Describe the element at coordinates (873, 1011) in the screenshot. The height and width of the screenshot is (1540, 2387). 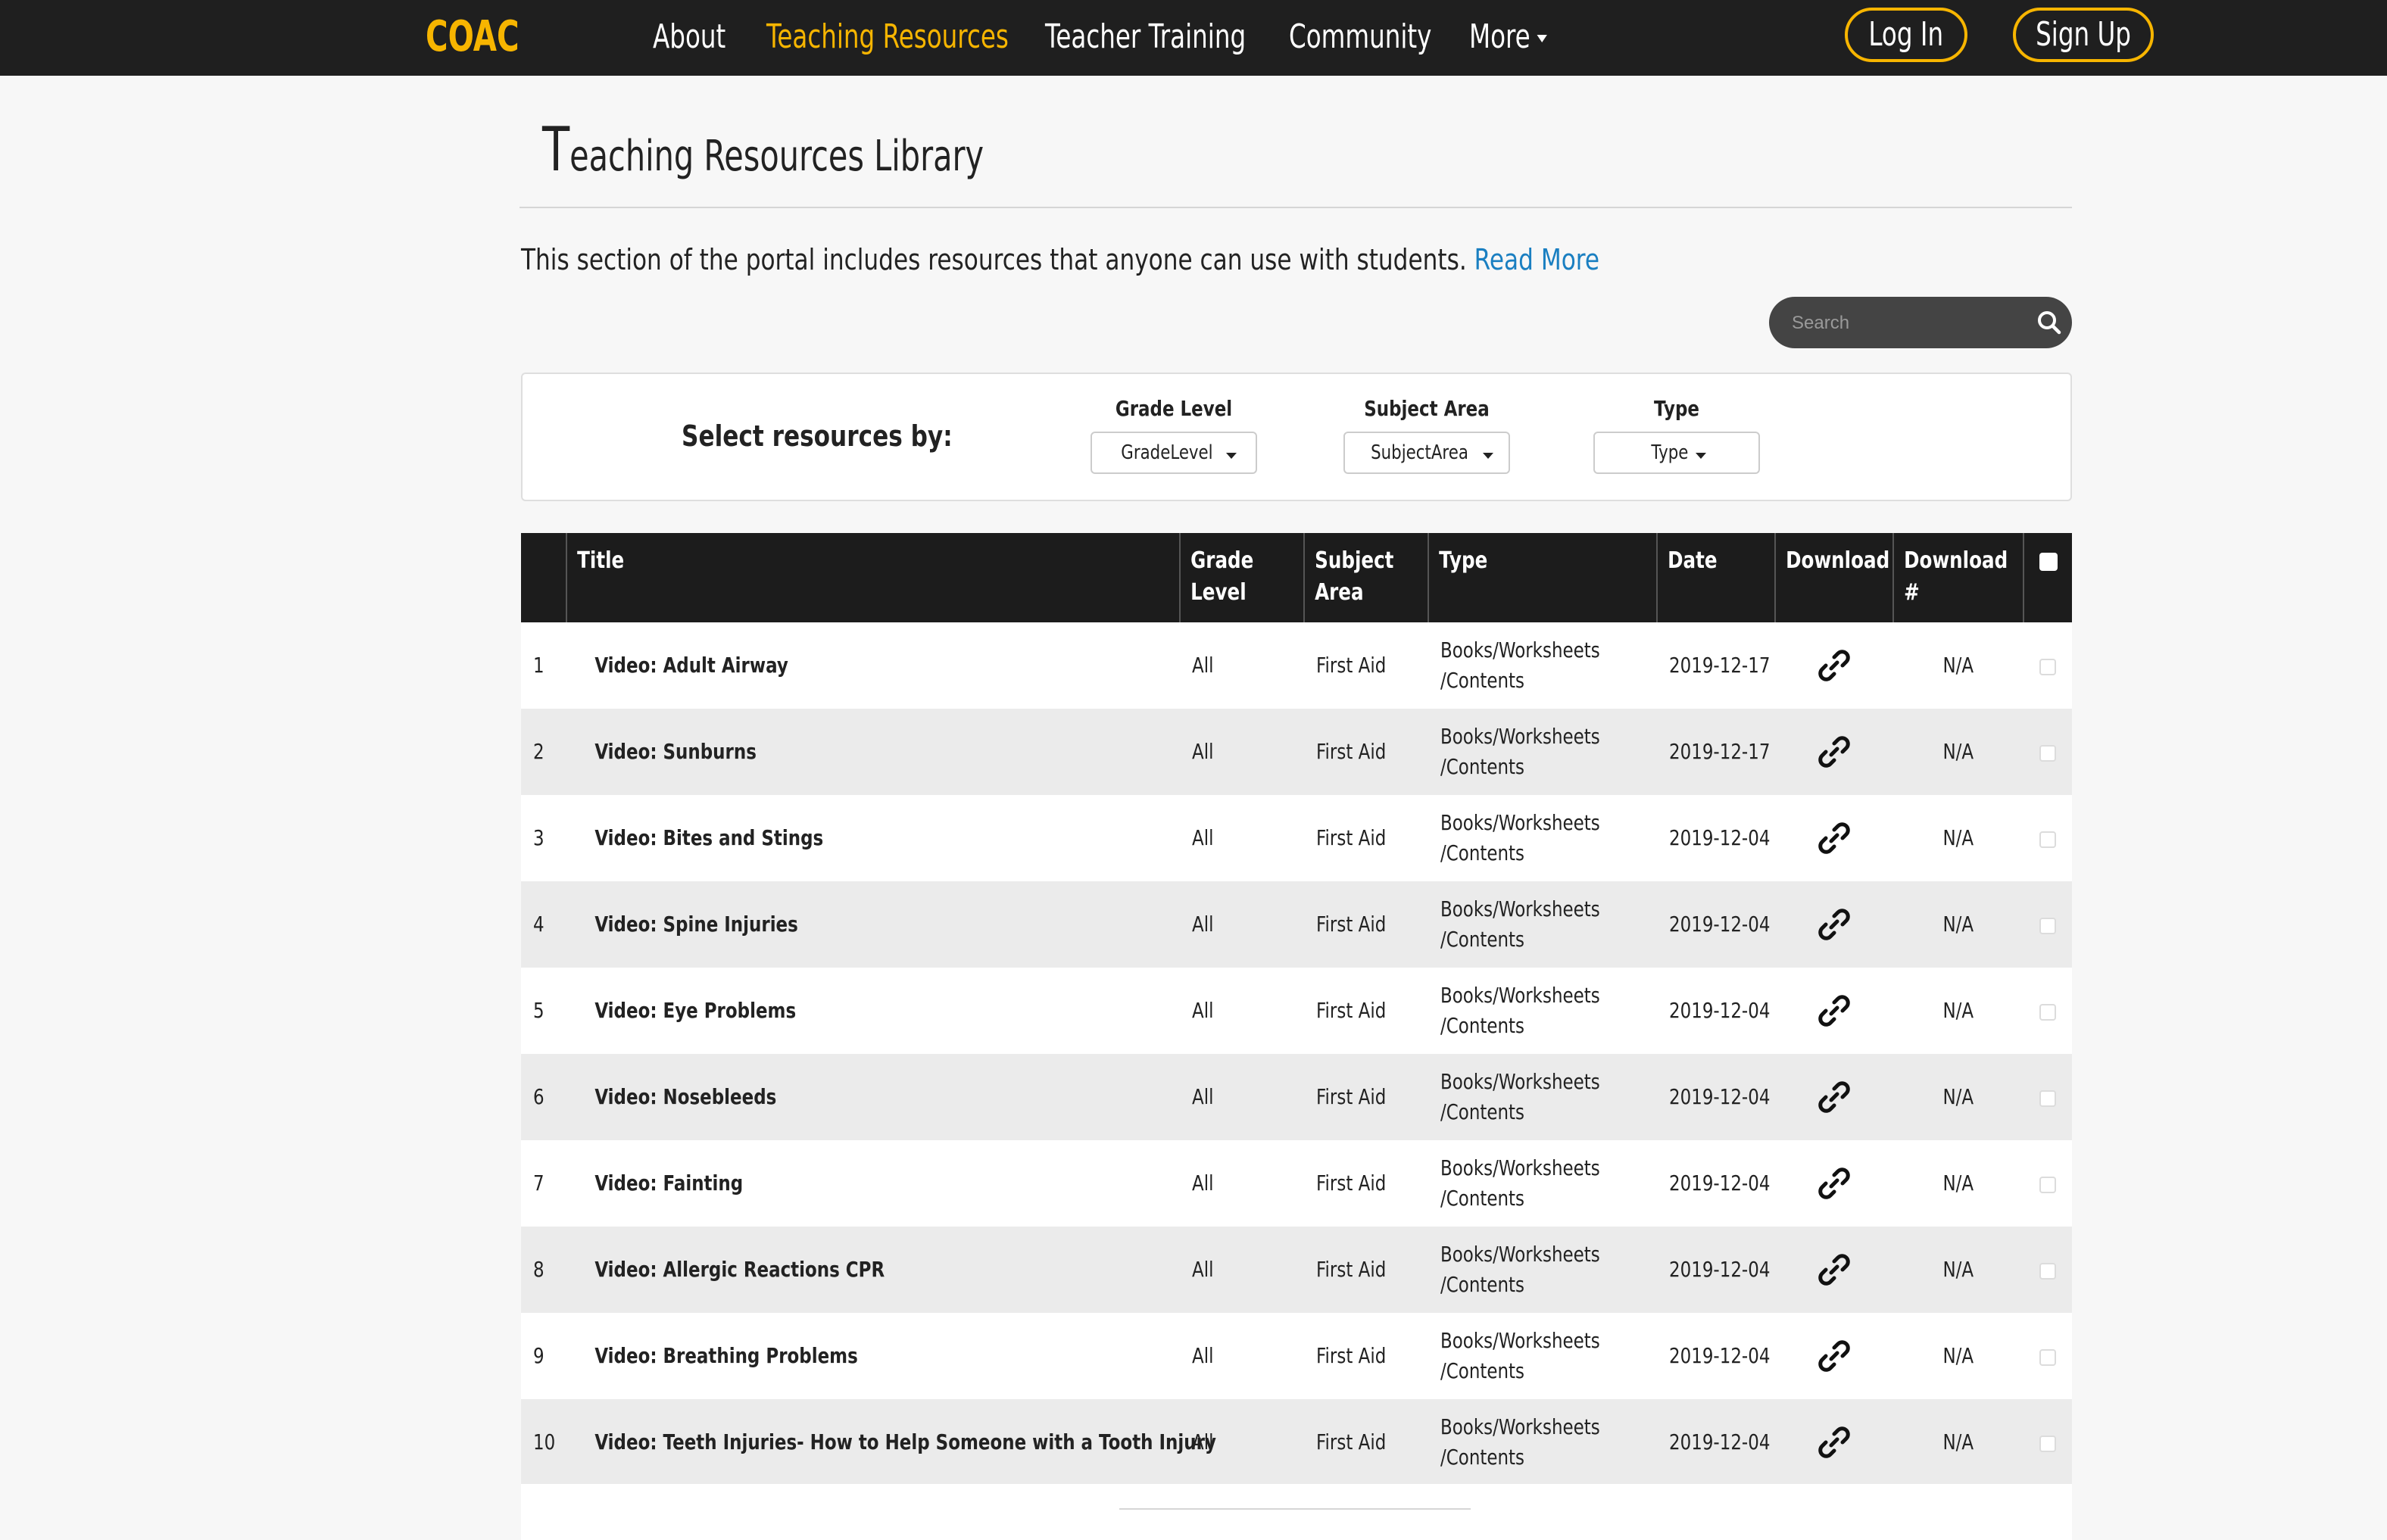
I see `row-title: Video: Eye Problems` at that location.